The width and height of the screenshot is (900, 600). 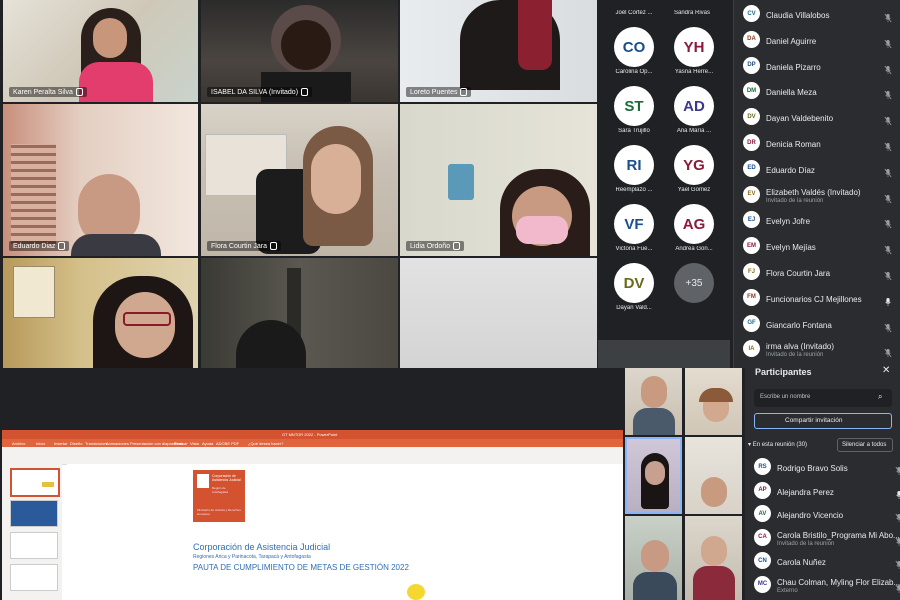 What do you see at coordinates (777, 444) in the screenshot?
I see `in-meeting-header: ▾ En esta reunión (30)` at bounding box center [777, 444].